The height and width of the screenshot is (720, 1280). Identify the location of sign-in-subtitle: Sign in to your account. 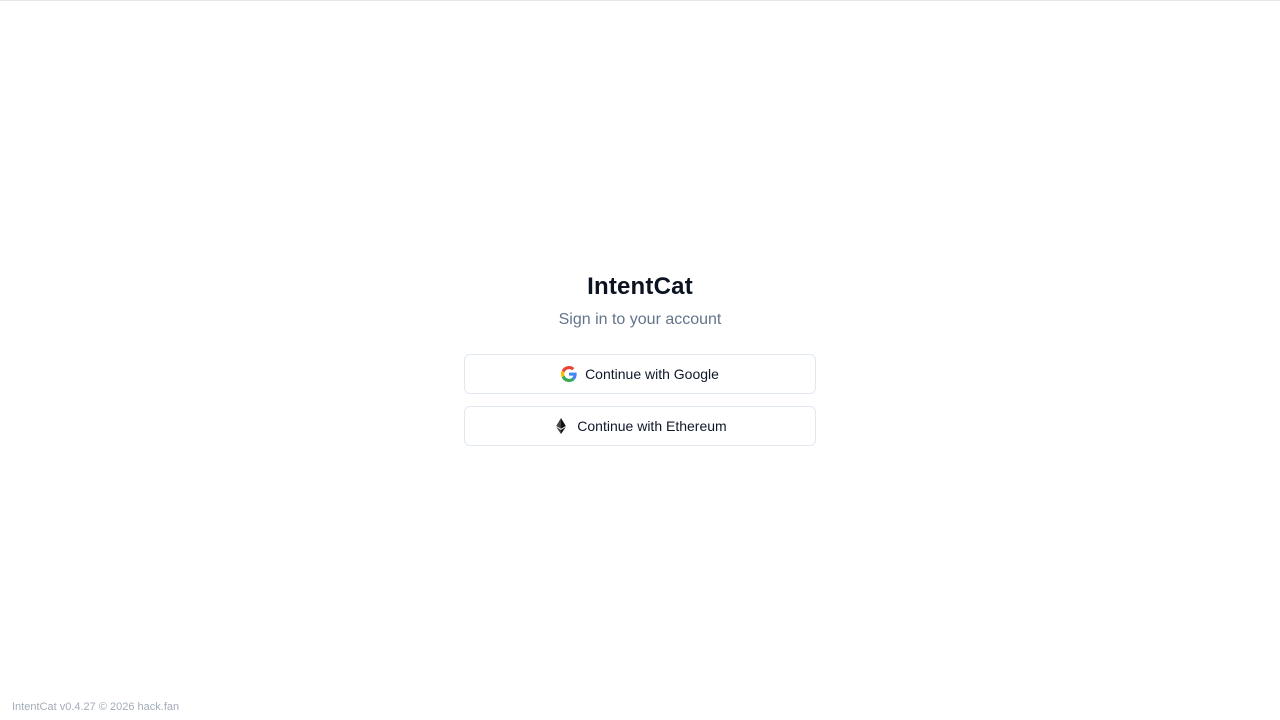
(640, 319).